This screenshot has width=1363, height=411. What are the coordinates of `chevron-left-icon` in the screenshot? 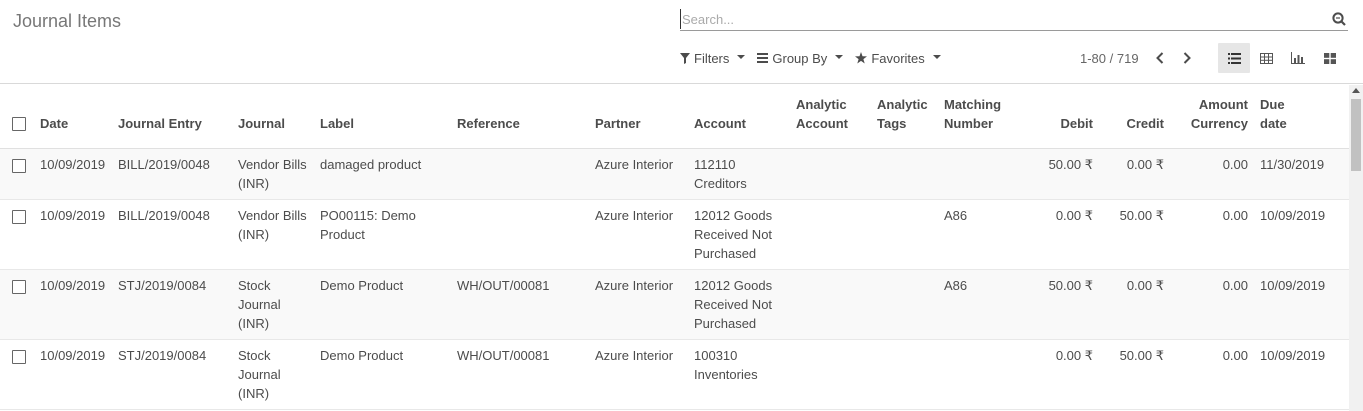 It's located at (1160, 58).